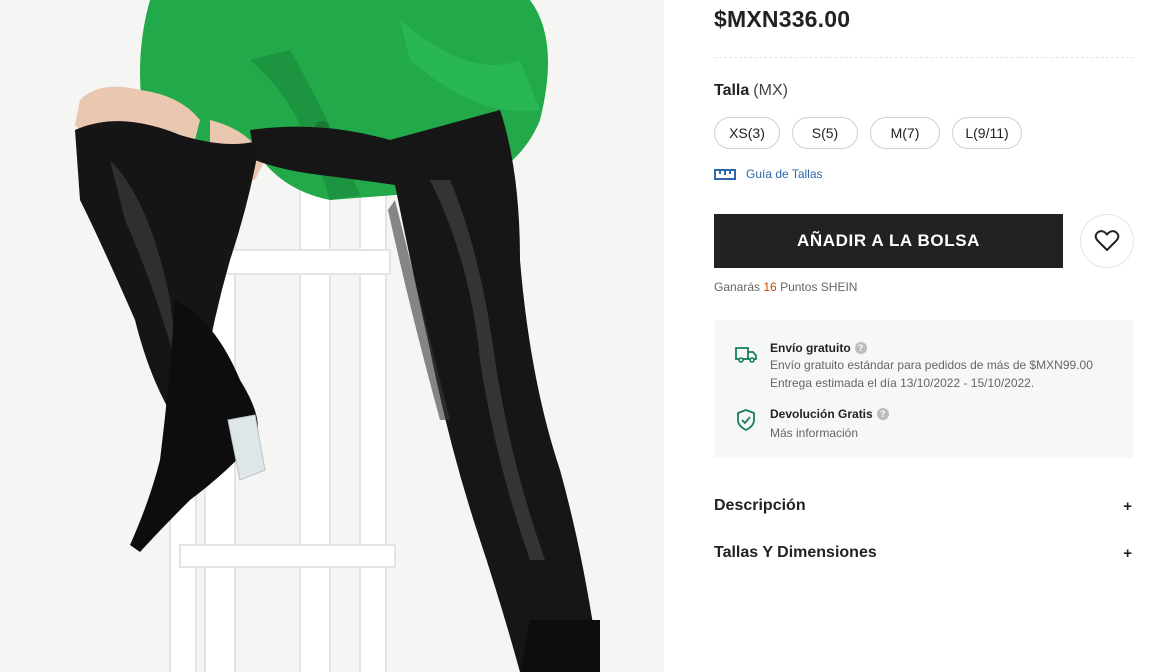  Describe the element at coordinates (829, 433) in the screenshot. I see `more-info-link: Más información` at that location.